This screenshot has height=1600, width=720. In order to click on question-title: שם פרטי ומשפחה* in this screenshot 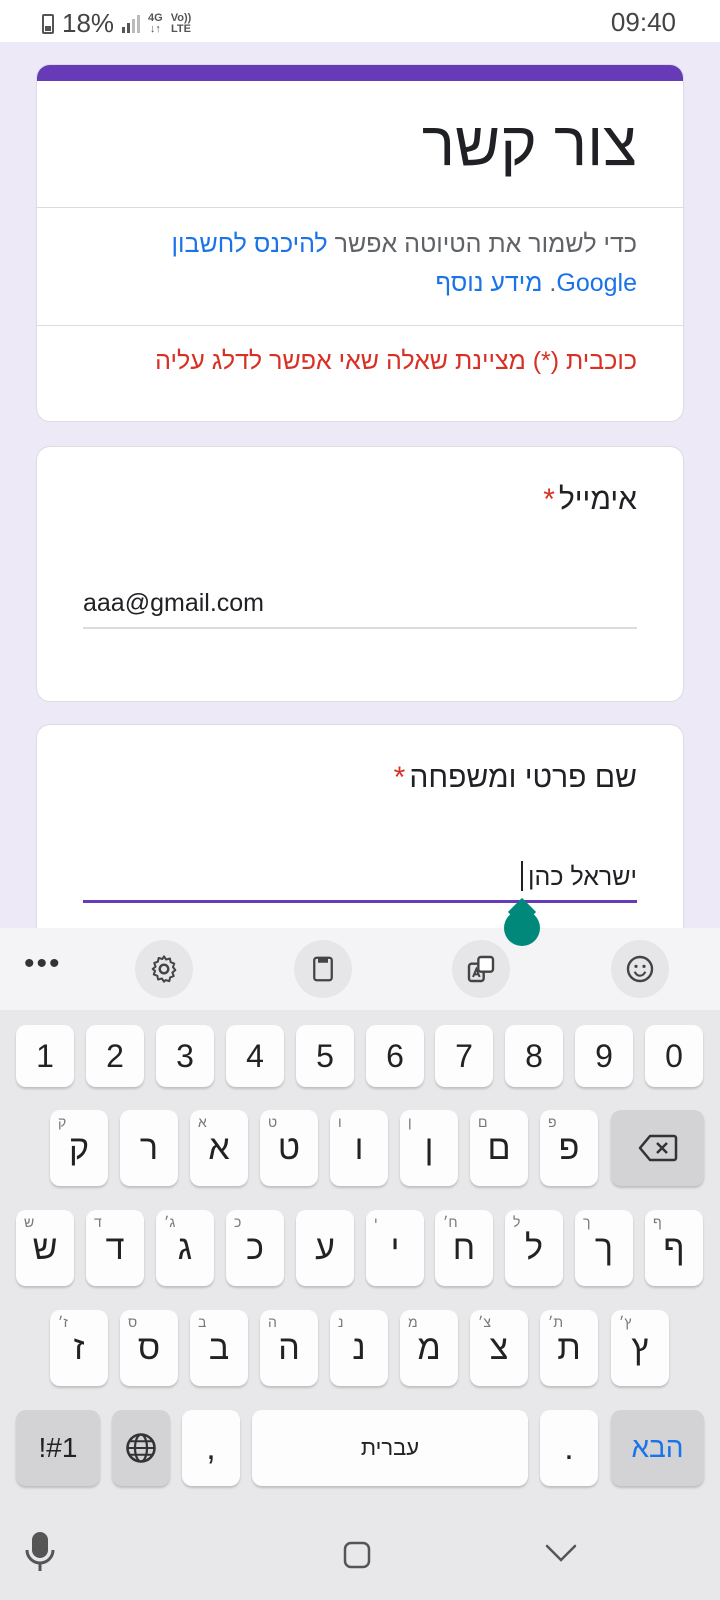, I will do `click(515, 778)`.